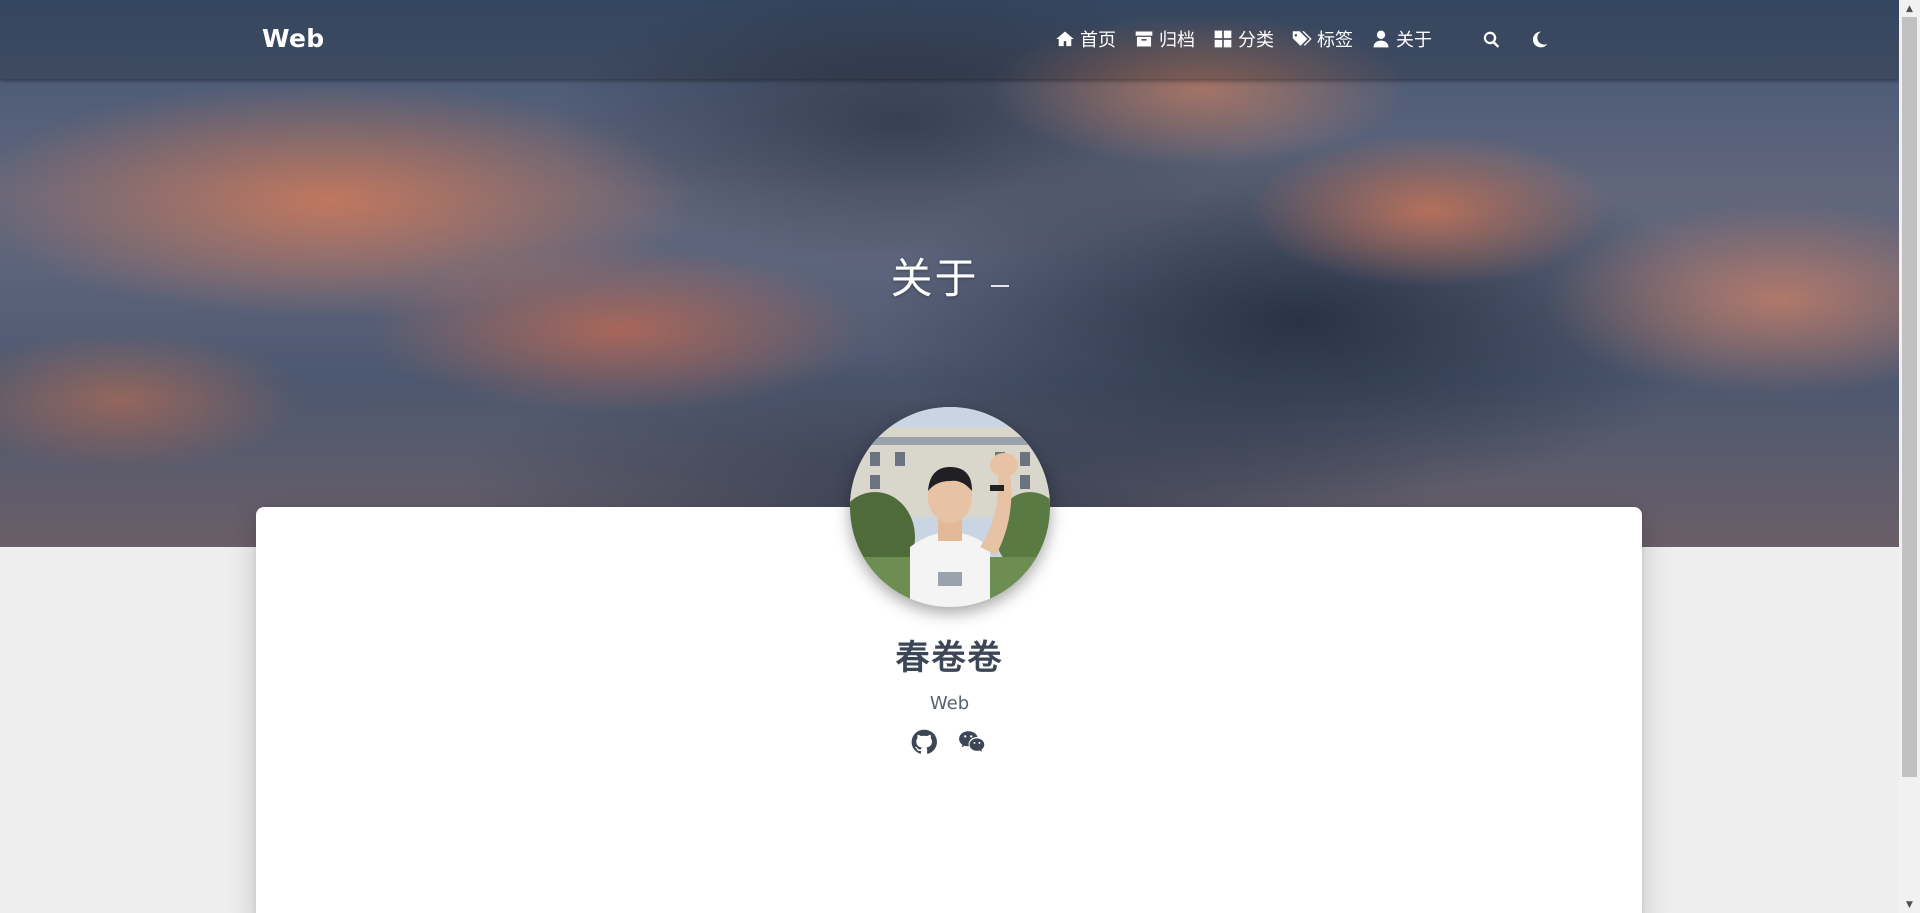 The width and height of the screenshot is (1920, 913). I want to click on nav-item-label: 分类, so click(1256, 40).